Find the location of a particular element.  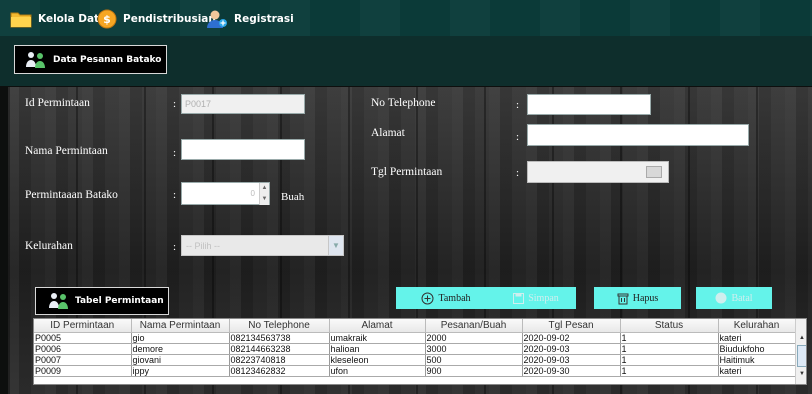

table-cell: halioan is located at coordinates (377, 349).